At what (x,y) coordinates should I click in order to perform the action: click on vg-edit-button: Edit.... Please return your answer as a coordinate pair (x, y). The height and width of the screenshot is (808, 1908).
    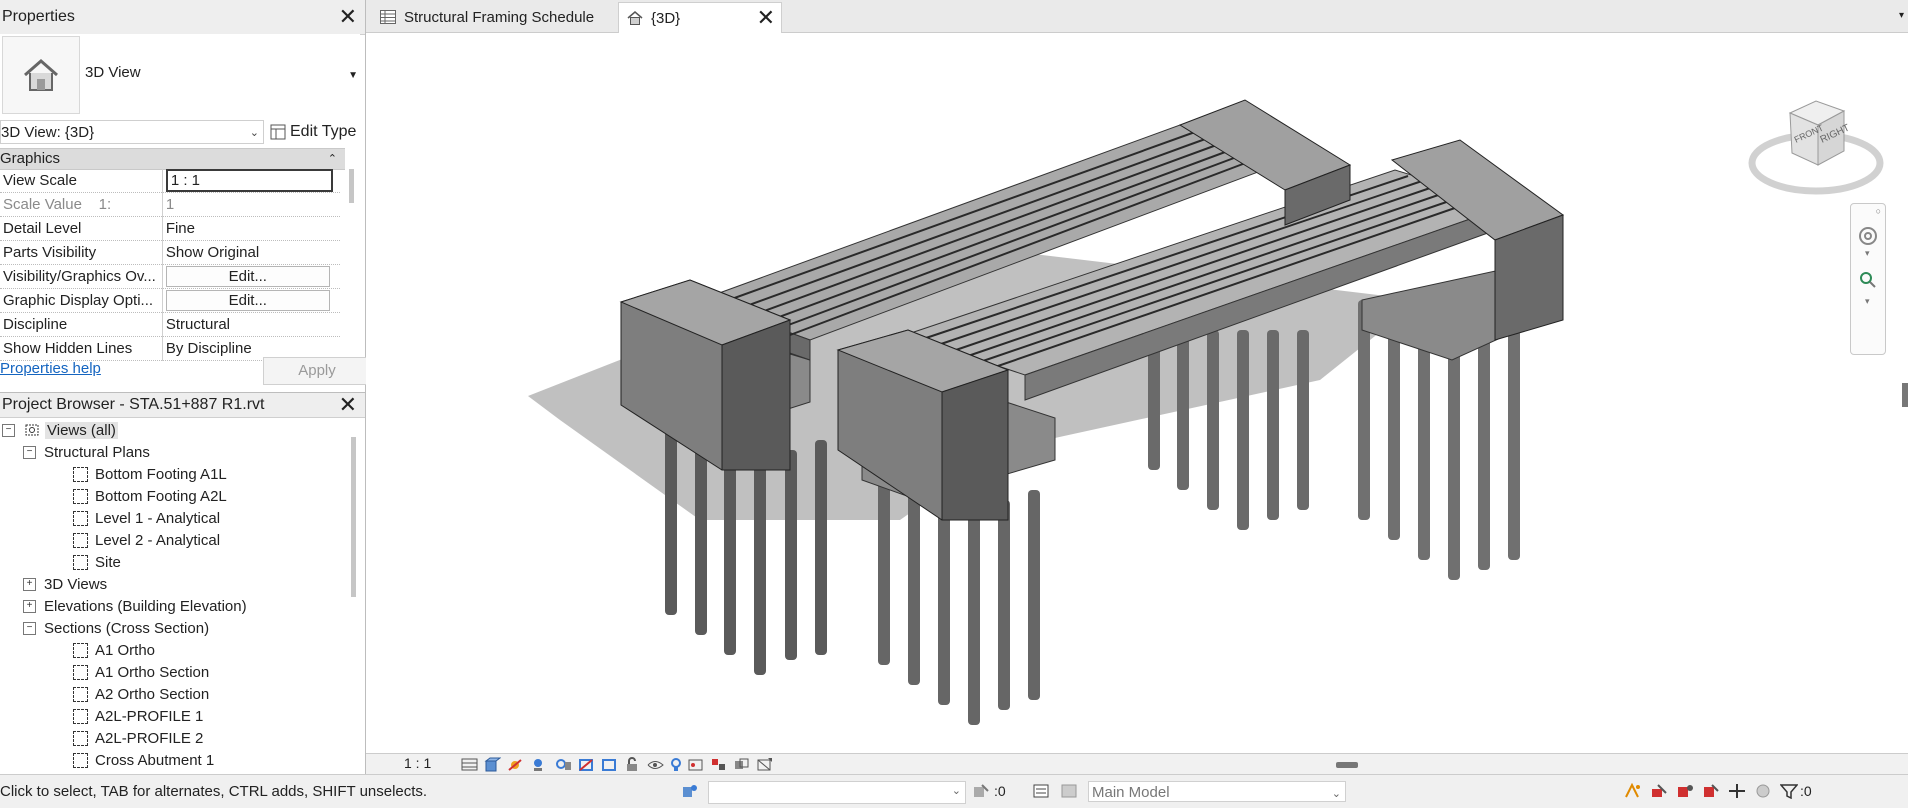
    Looking at the image, I should click on (247, 276).